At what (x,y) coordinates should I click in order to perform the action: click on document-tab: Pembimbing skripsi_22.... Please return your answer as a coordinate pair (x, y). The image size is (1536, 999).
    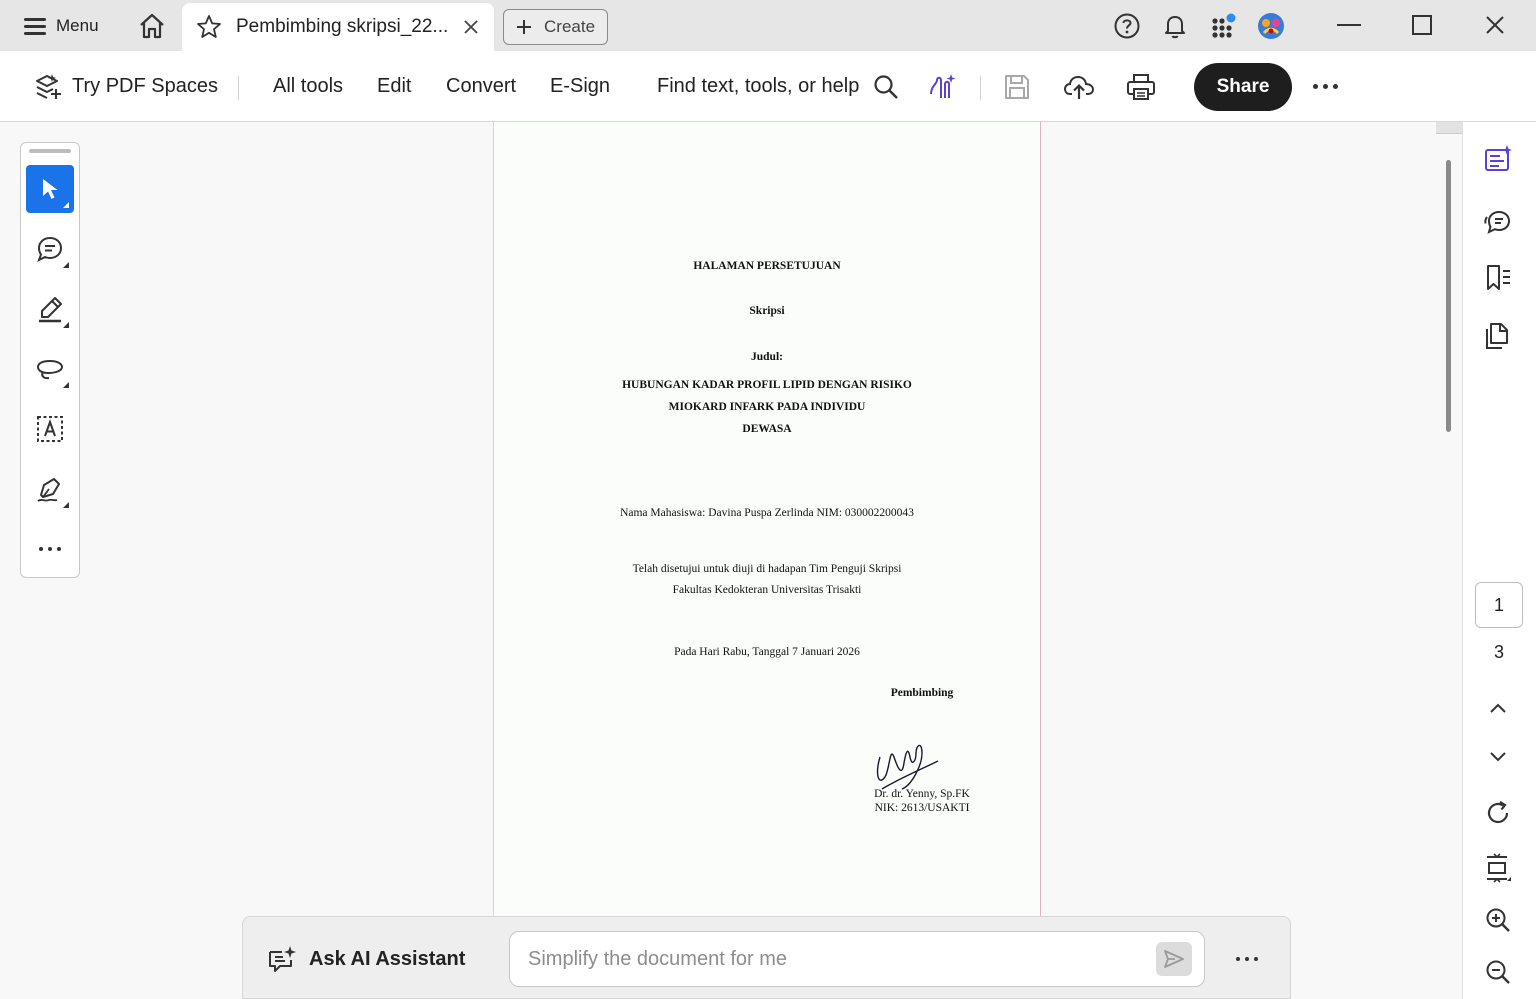
    Looking at the image, I should click on (338, 27).